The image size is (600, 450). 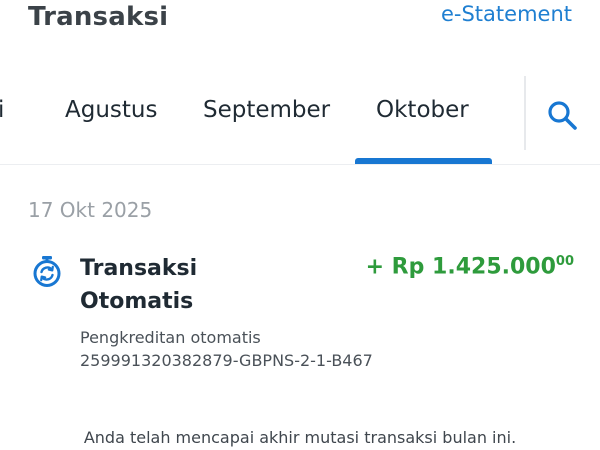 I want to click on transaction-reference: 259991320382879-GBPNS-2-1-B467, so click(x=226, y=360).